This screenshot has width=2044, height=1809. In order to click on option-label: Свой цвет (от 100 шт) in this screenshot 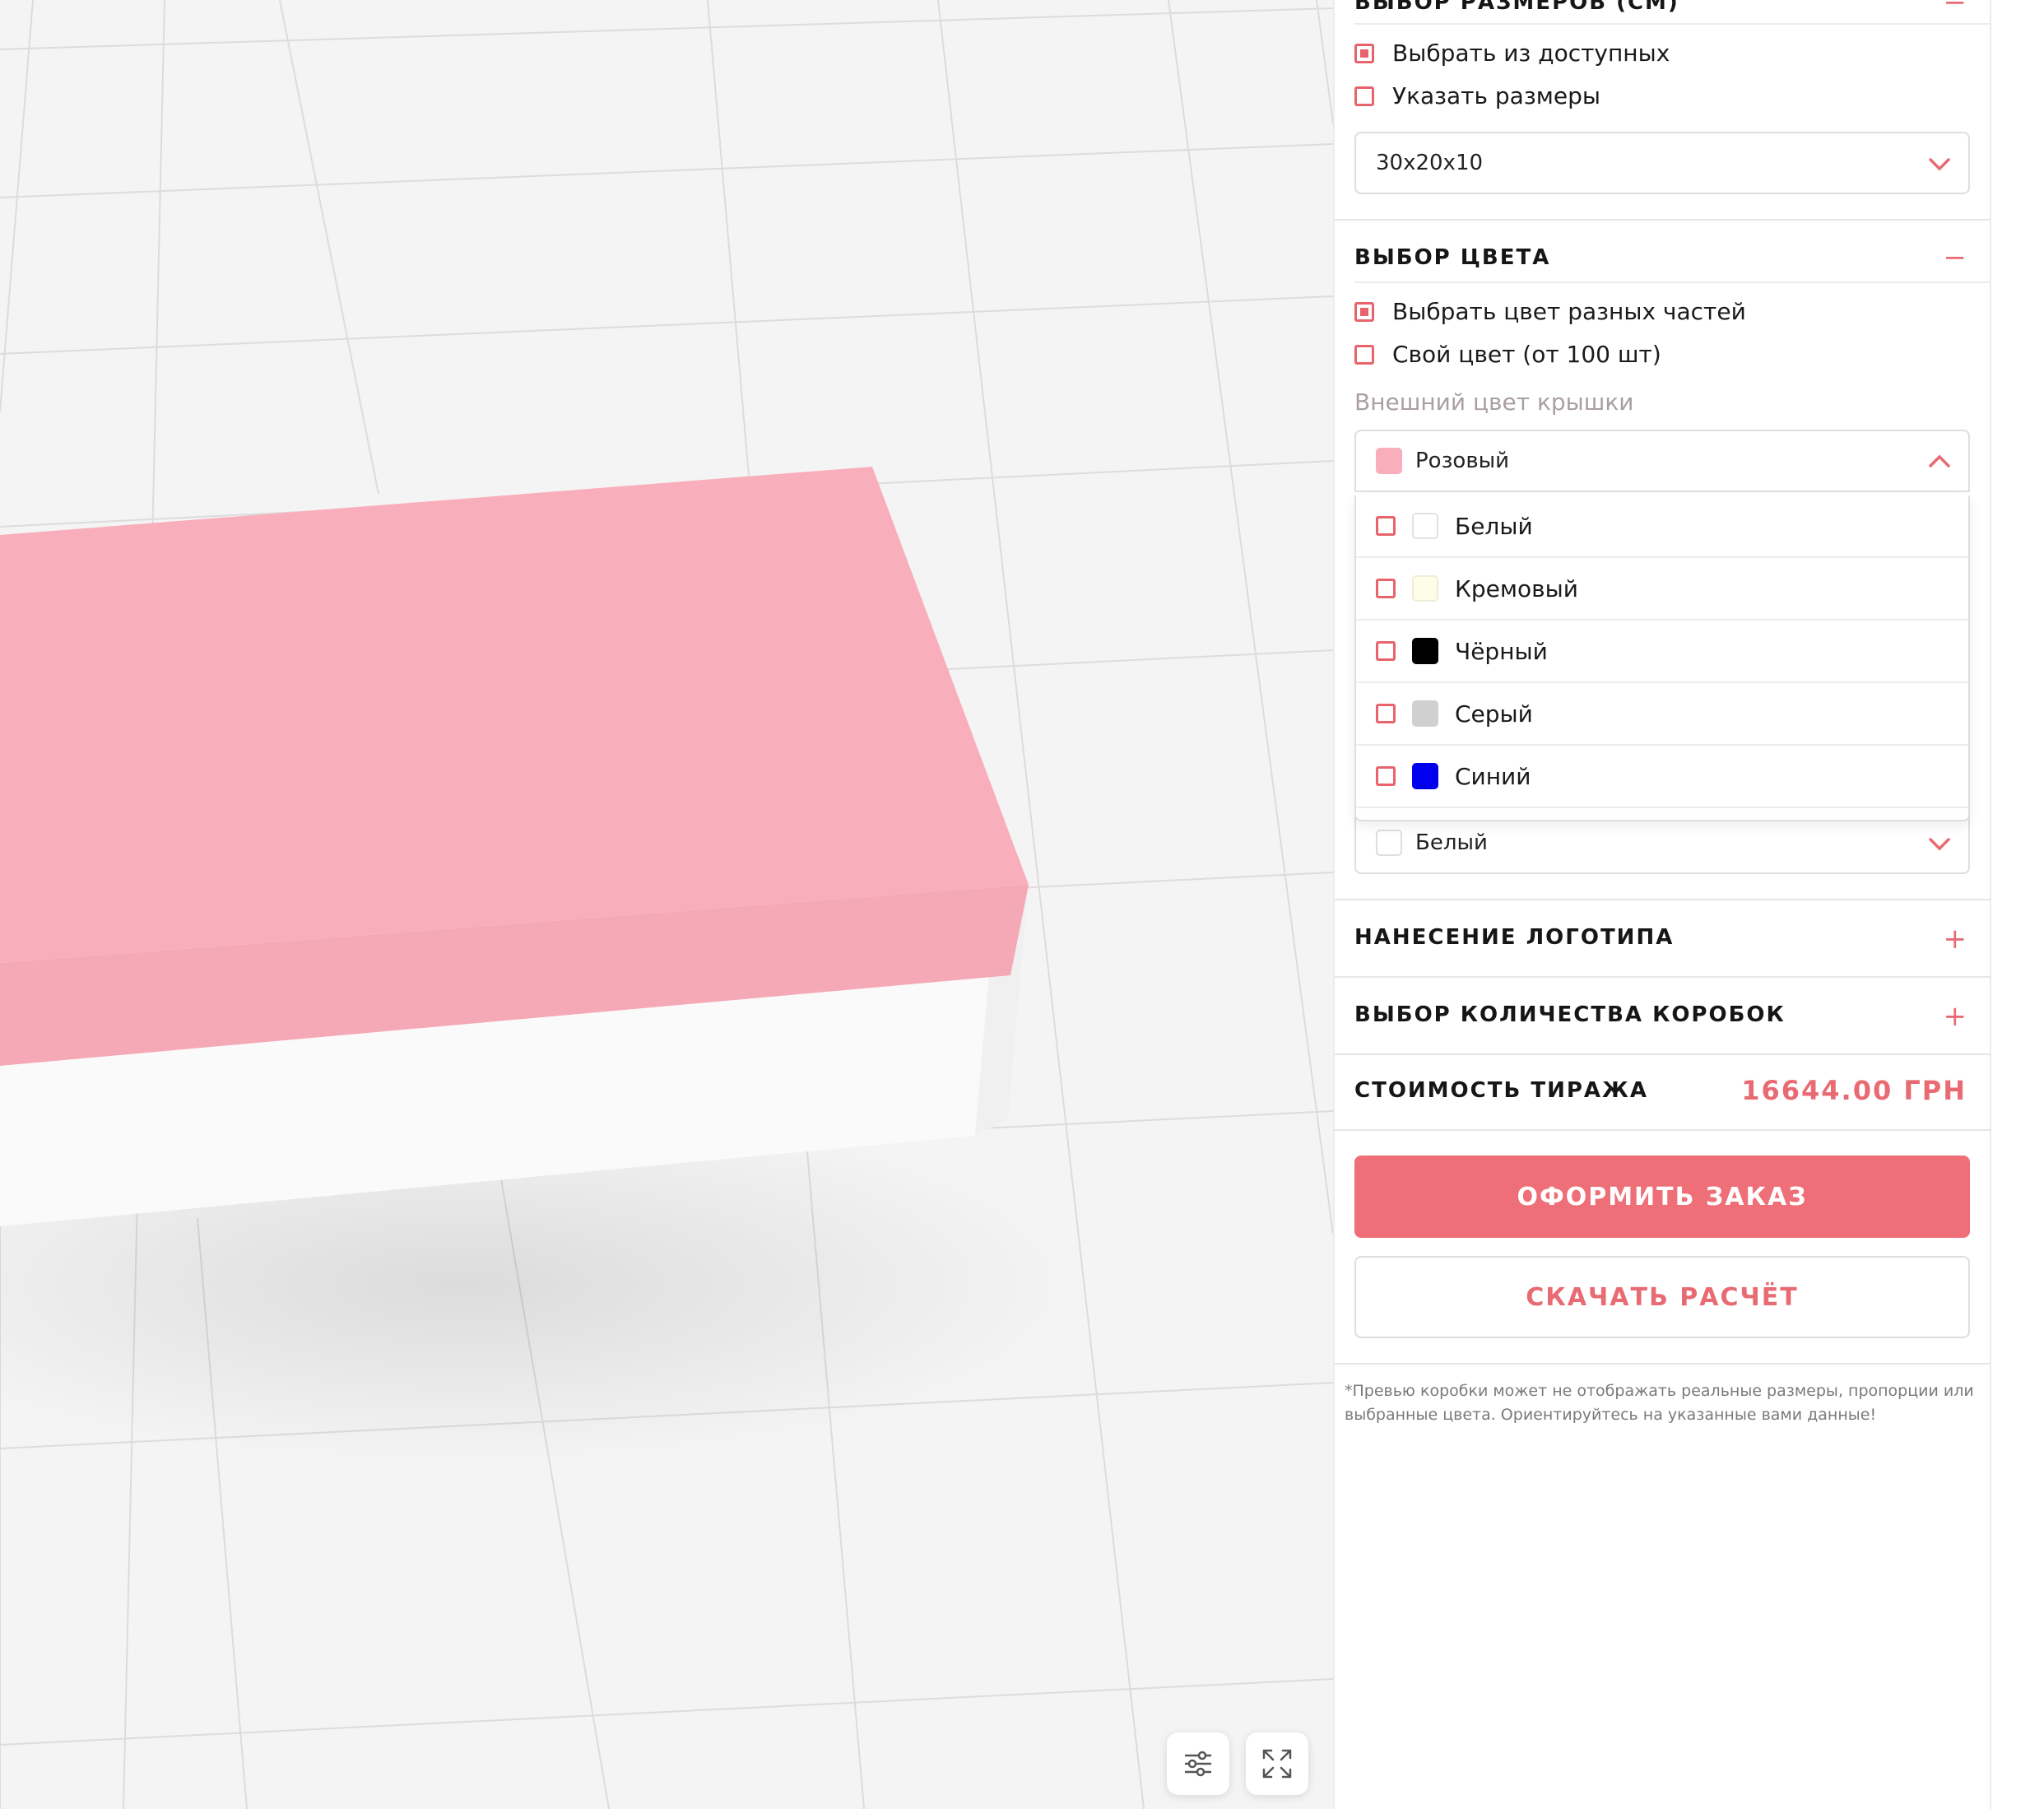, I will do `click(1526, 354)`.